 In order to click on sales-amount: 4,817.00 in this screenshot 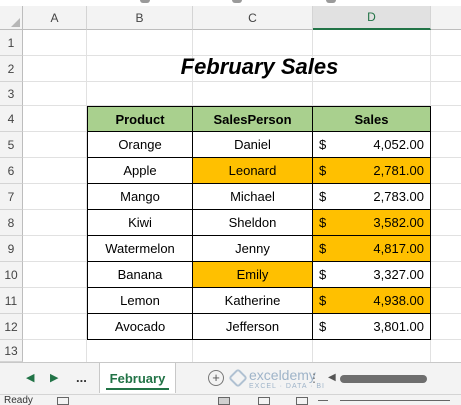, I will do `click(398, 248)`.